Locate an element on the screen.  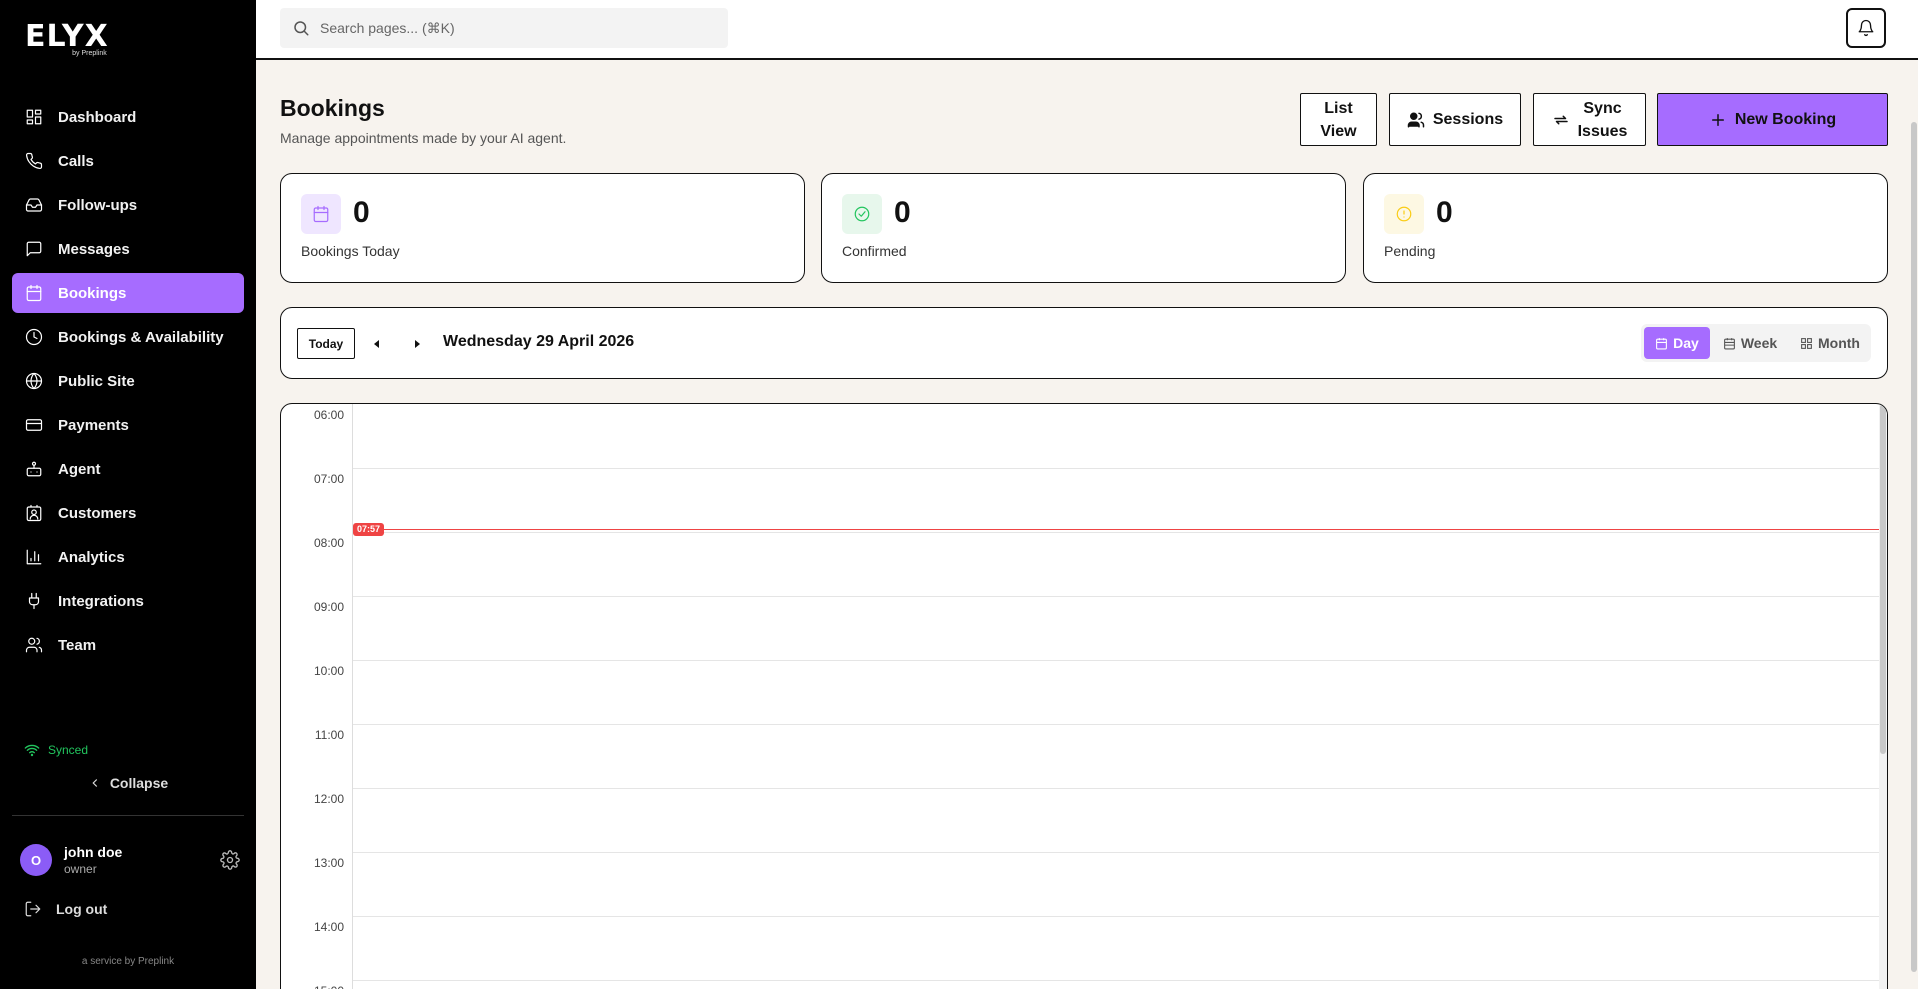
chart-icon is located at coordinates (34, 557).